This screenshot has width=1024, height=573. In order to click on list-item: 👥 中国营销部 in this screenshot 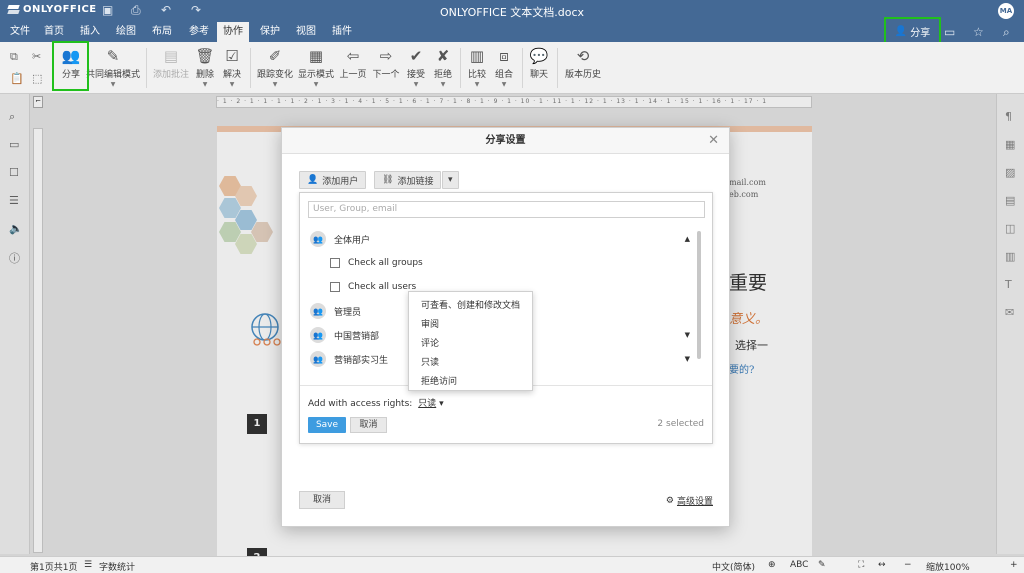, I will do `click(344, 335)`.